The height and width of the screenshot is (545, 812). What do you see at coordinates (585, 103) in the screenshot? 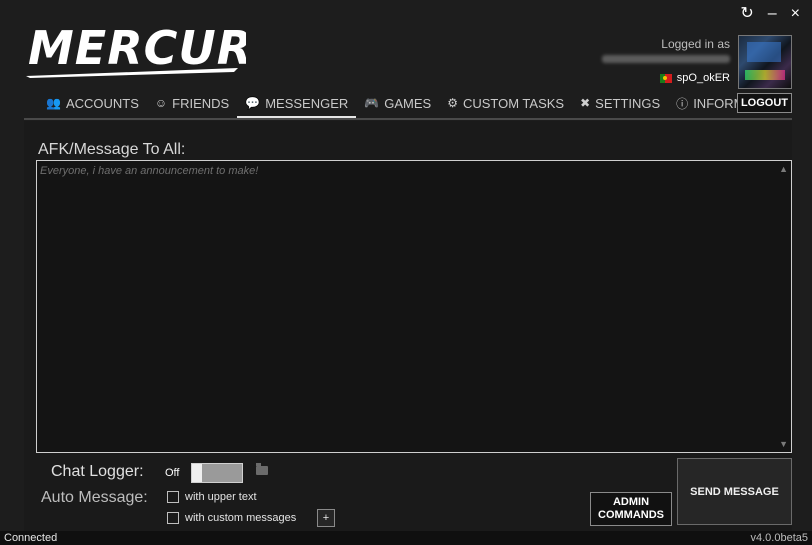
I see `tools-icon: ✖` at bounding box center [585, 103].